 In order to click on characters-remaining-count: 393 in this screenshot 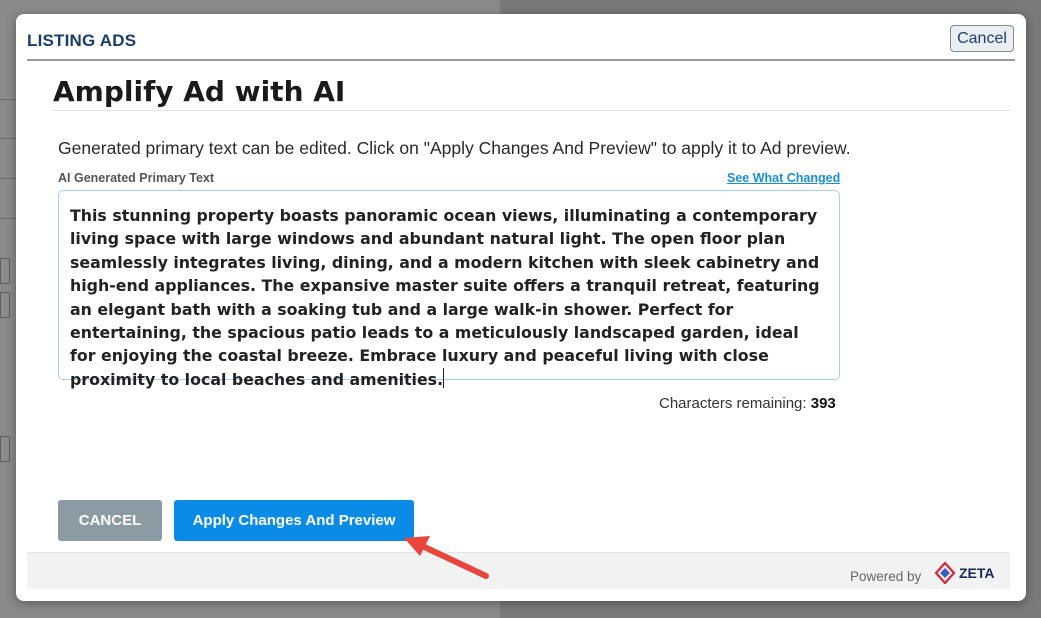, I will do `click(823, 403)`.